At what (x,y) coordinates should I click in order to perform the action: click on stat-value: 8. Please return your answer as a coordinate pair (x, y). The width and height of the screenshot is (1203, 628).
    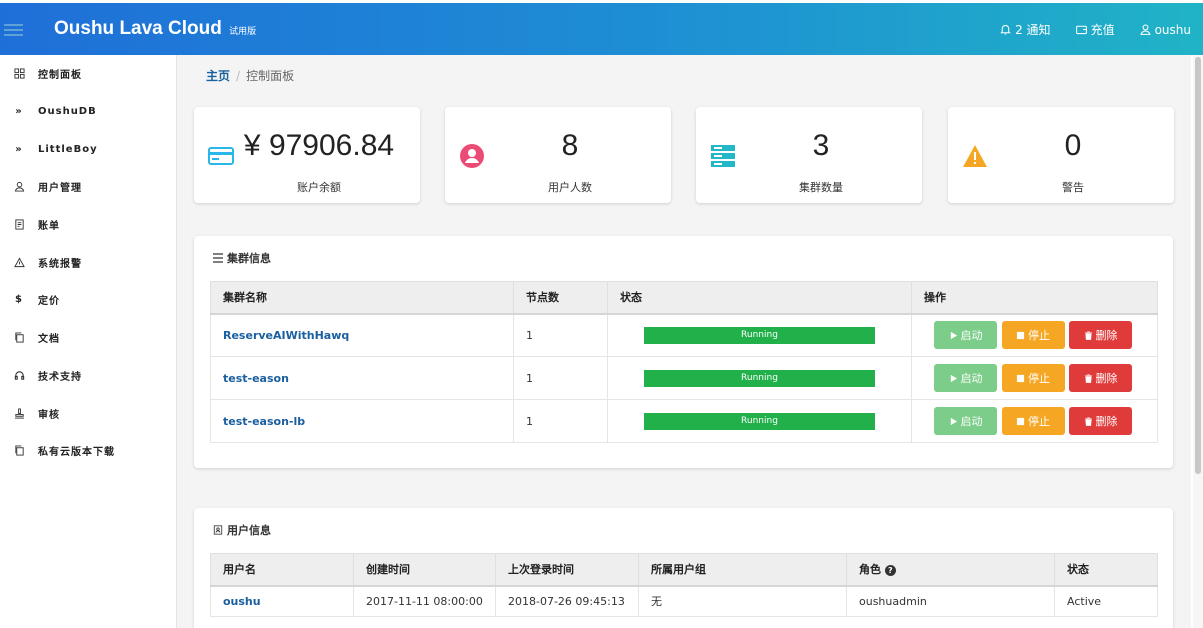
    Looking at the image, I should click on (570, 145).